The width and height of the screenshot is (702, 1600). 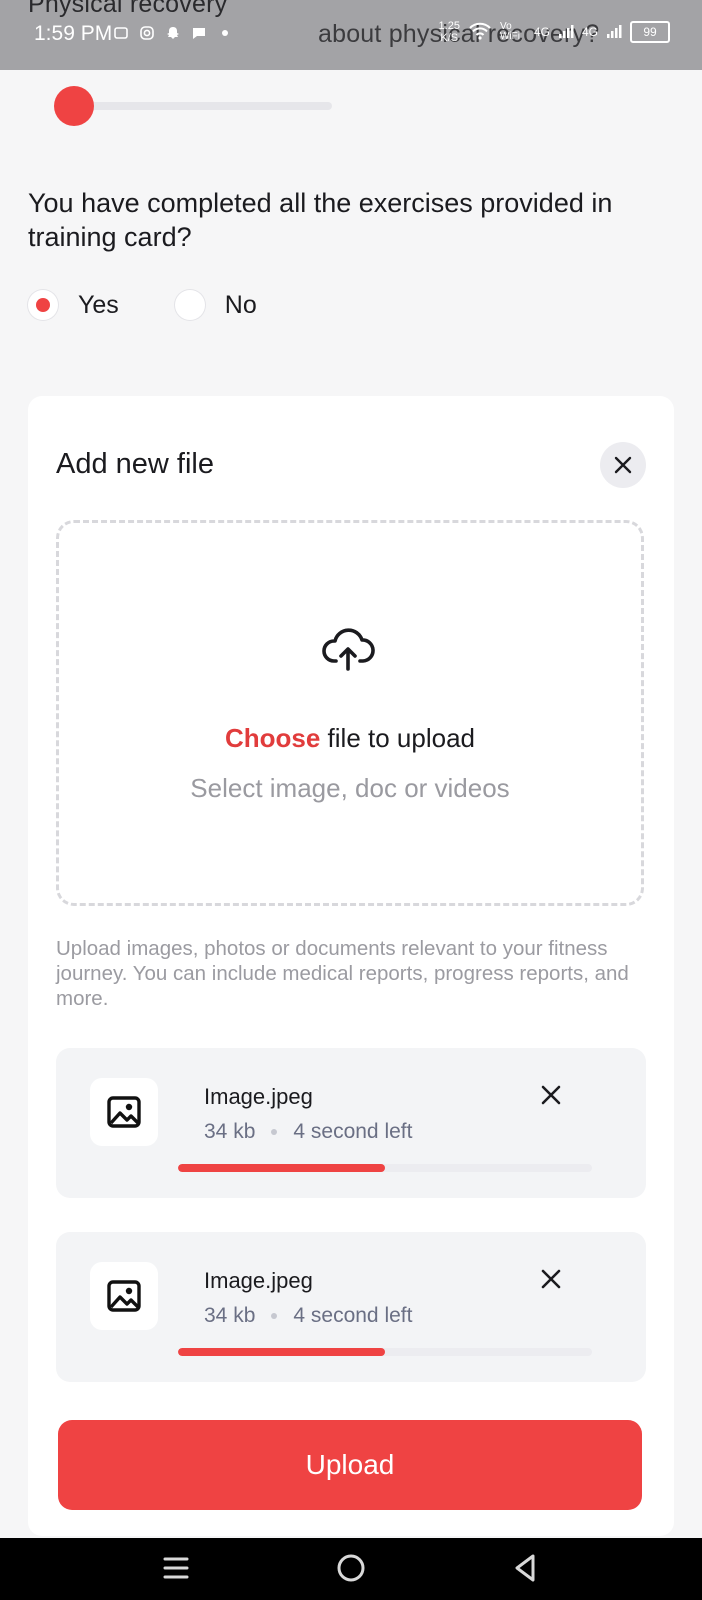 What do you see at coordinates (350, 788) in the screenshot?
I see `dropzone-subtitle: Select image, doc or videos` at bounding box center [350, 788].